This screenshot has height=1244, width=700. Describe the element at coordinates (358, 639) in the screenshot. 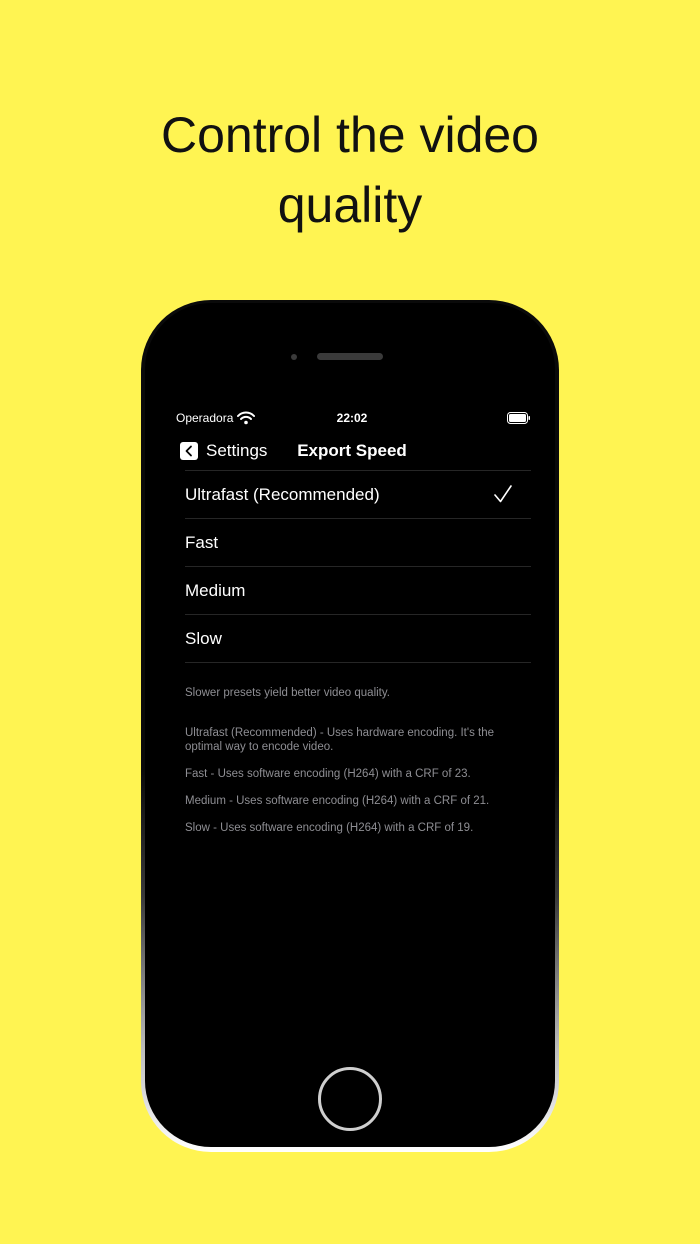

I see `option-slow: Slow` at that location.